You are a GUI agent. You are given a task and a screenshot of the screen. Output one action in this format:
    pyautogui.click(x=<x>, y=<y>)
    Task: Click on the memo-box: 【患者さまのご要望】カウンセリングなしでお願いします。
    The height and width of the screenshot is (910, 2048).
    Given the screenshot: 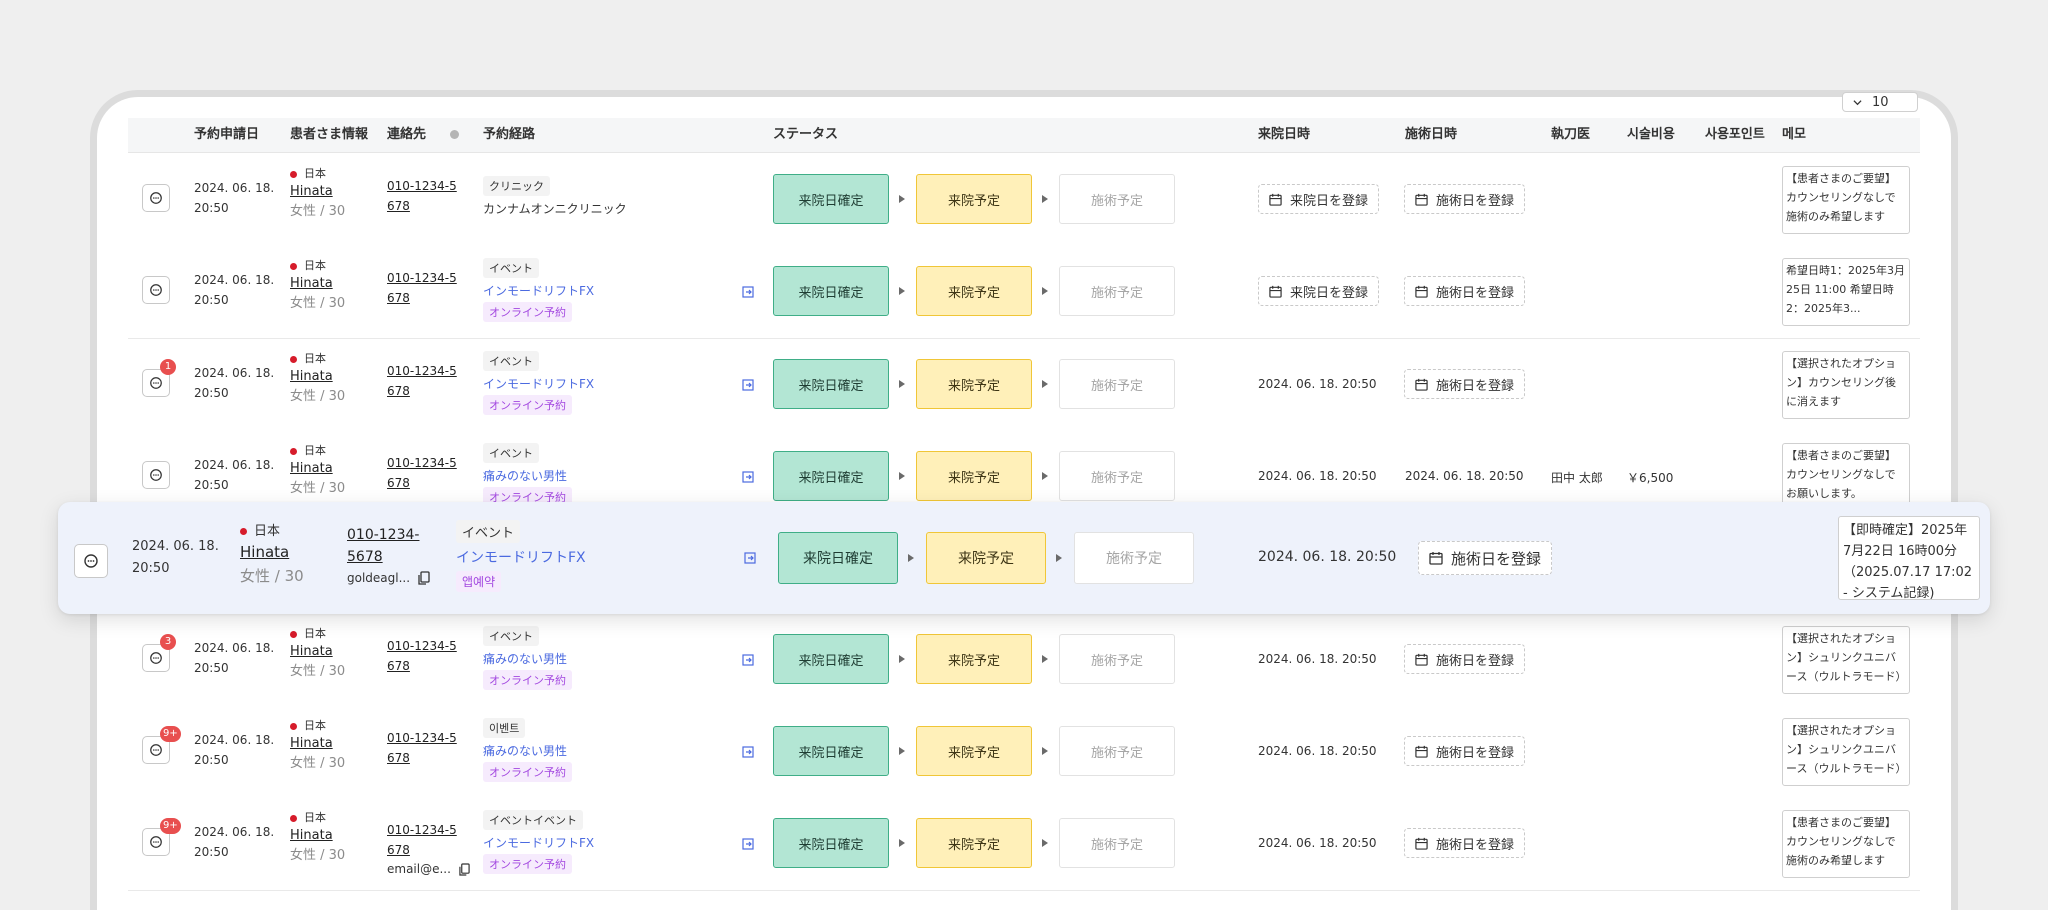 What is the action you would take?
    pyautogui.click(x=1846, y=477)
    